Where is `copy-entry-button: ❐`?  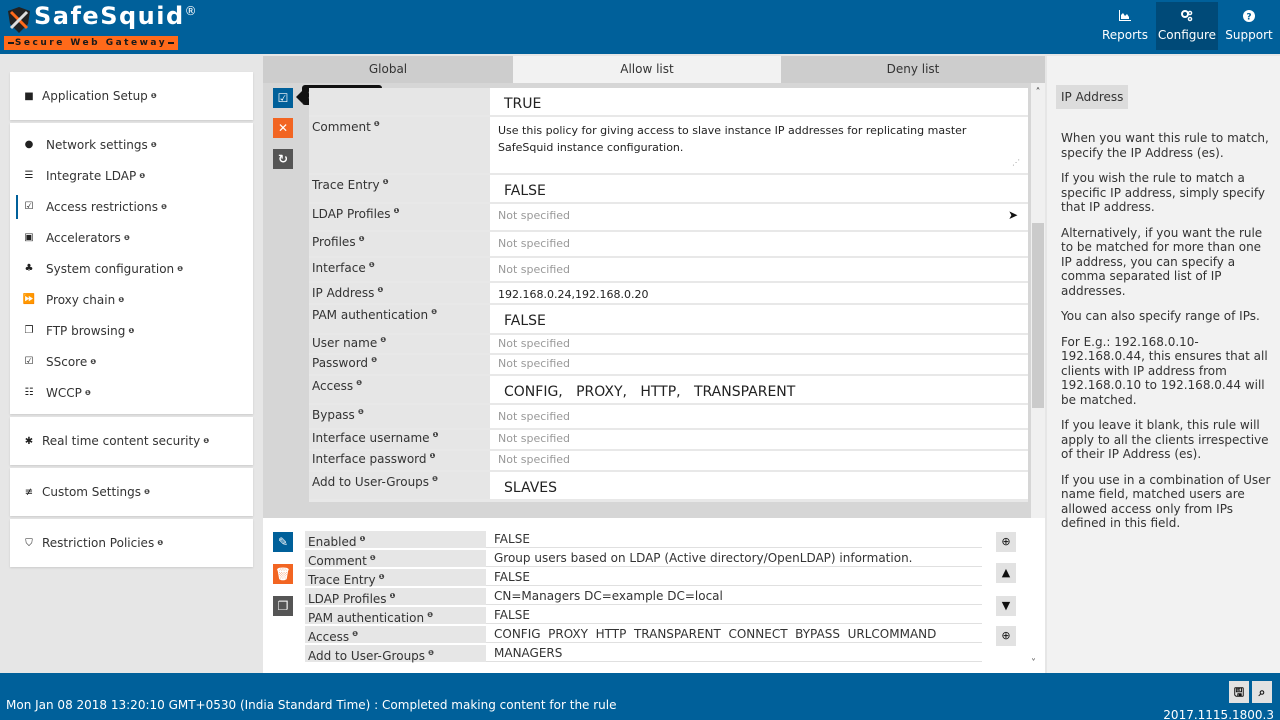
copy-entry-button: ❐ is located at coordinates (283, 606).